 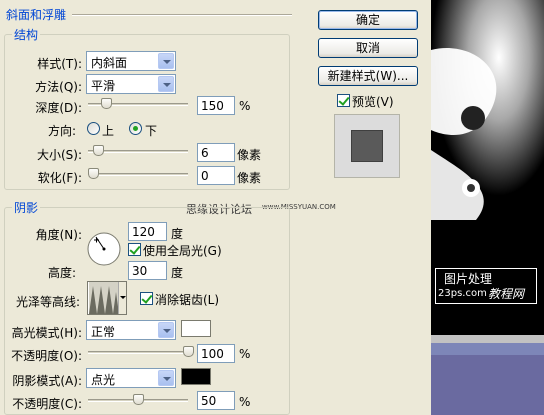 I want to click on antialias-checkbox, so click(x=146, y=298).